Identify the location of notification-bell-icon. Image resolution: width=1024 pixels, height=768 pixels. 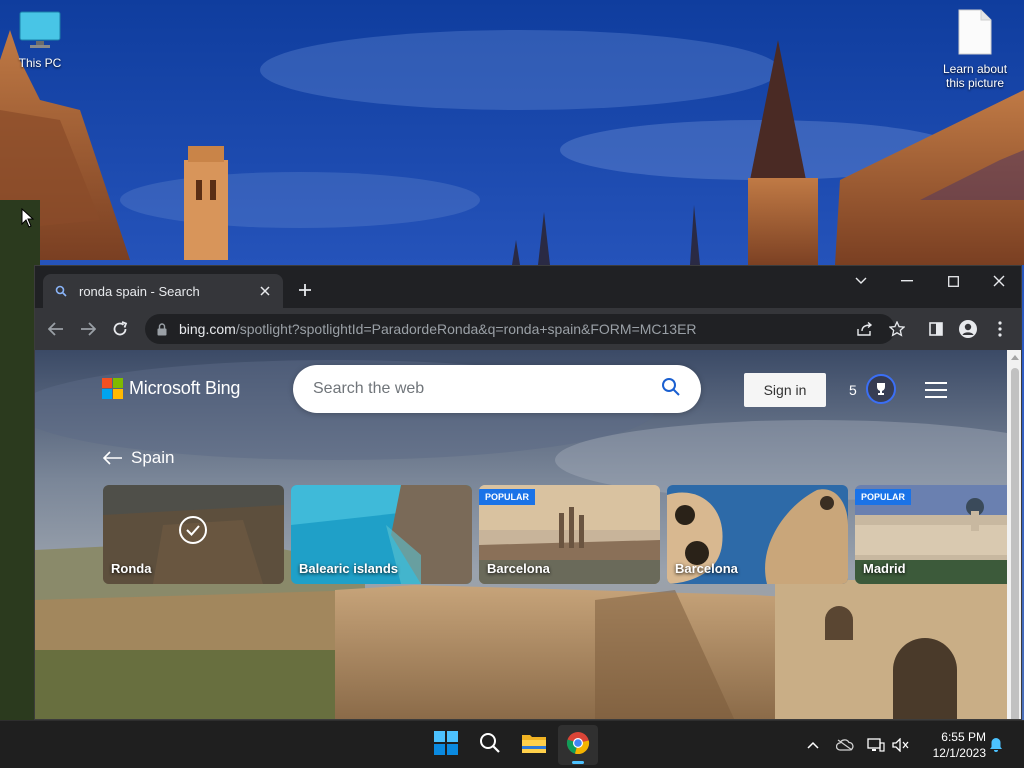
(996, 745).